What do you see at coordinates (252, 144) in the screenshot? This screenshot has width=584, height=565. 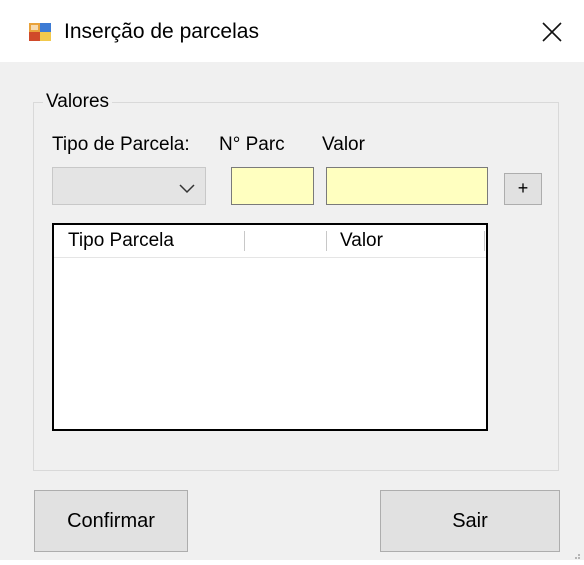 I see `num-parc-label: N° Parc` at bounding box center [252, 144].